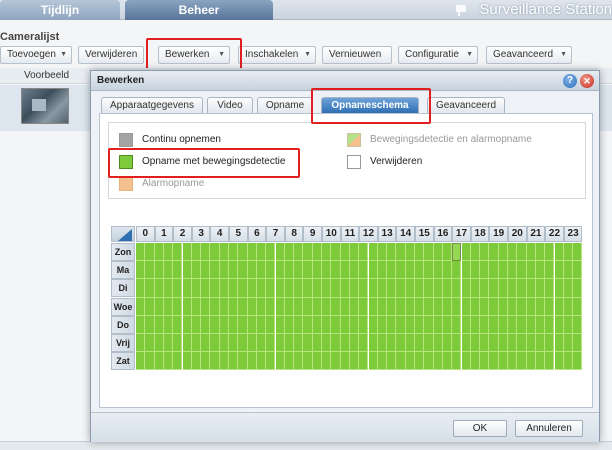  I want to click on hour-header: 13, so click(387, 234).